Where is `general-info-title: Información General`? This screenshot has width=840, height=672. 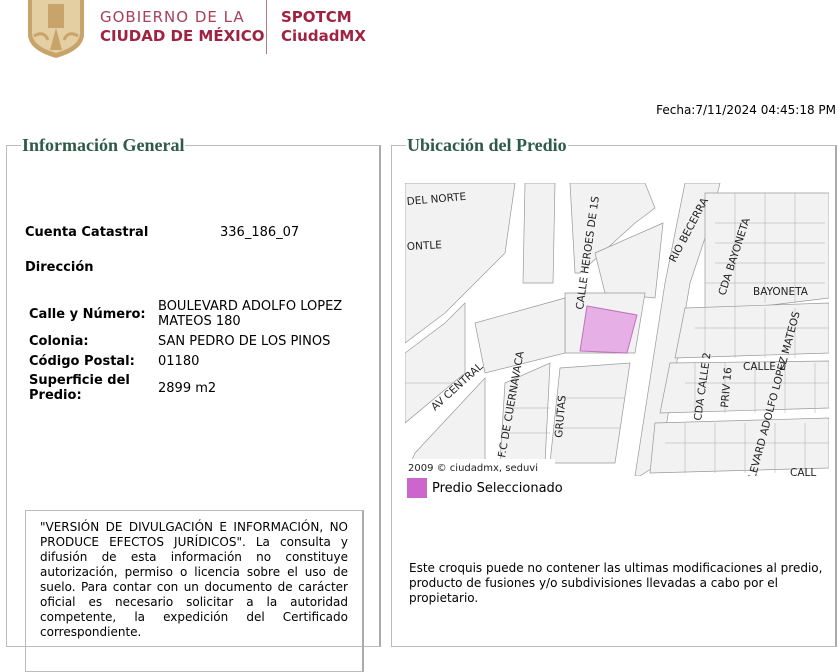
general-info-title: Información General is located at coordinates (103, 145).